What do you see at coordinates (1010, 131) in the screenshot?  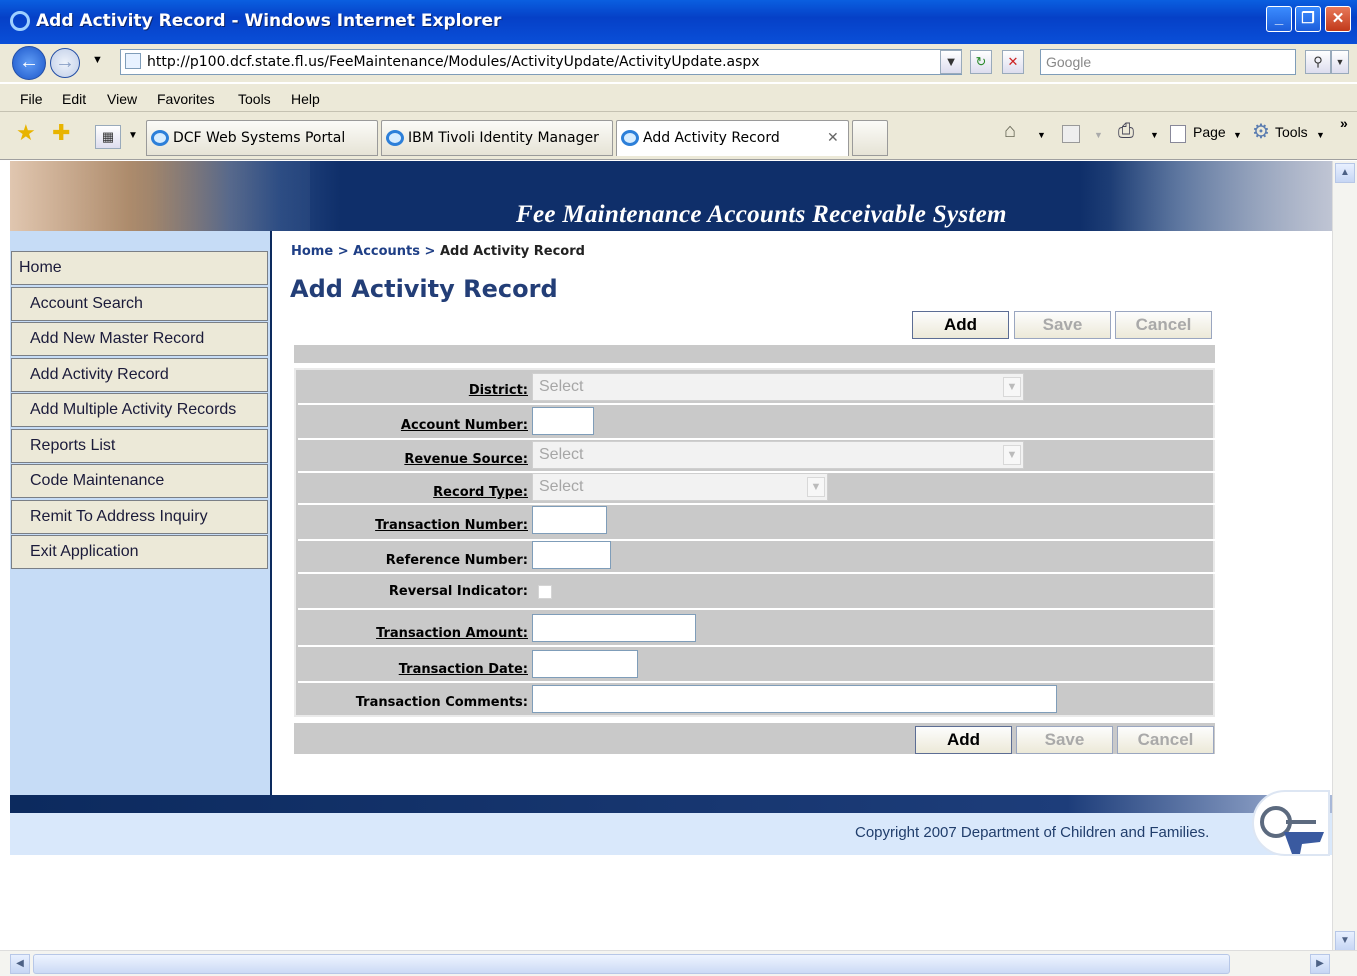 I see `home-icon: ⌂` at bounding box center [1010, 131].